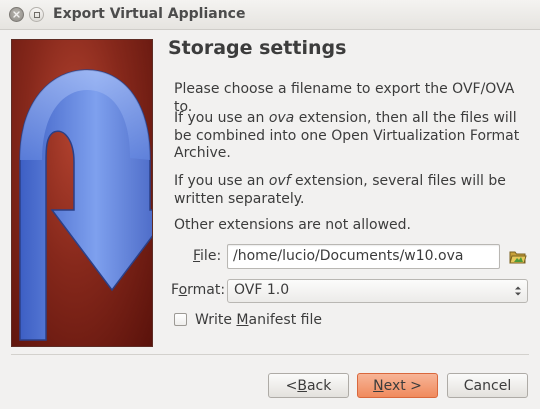 This screenshot has width=540, height=409. Describe the element at coordinates (36, 14) in the screenshot. I see `maximize-icon` at that location.